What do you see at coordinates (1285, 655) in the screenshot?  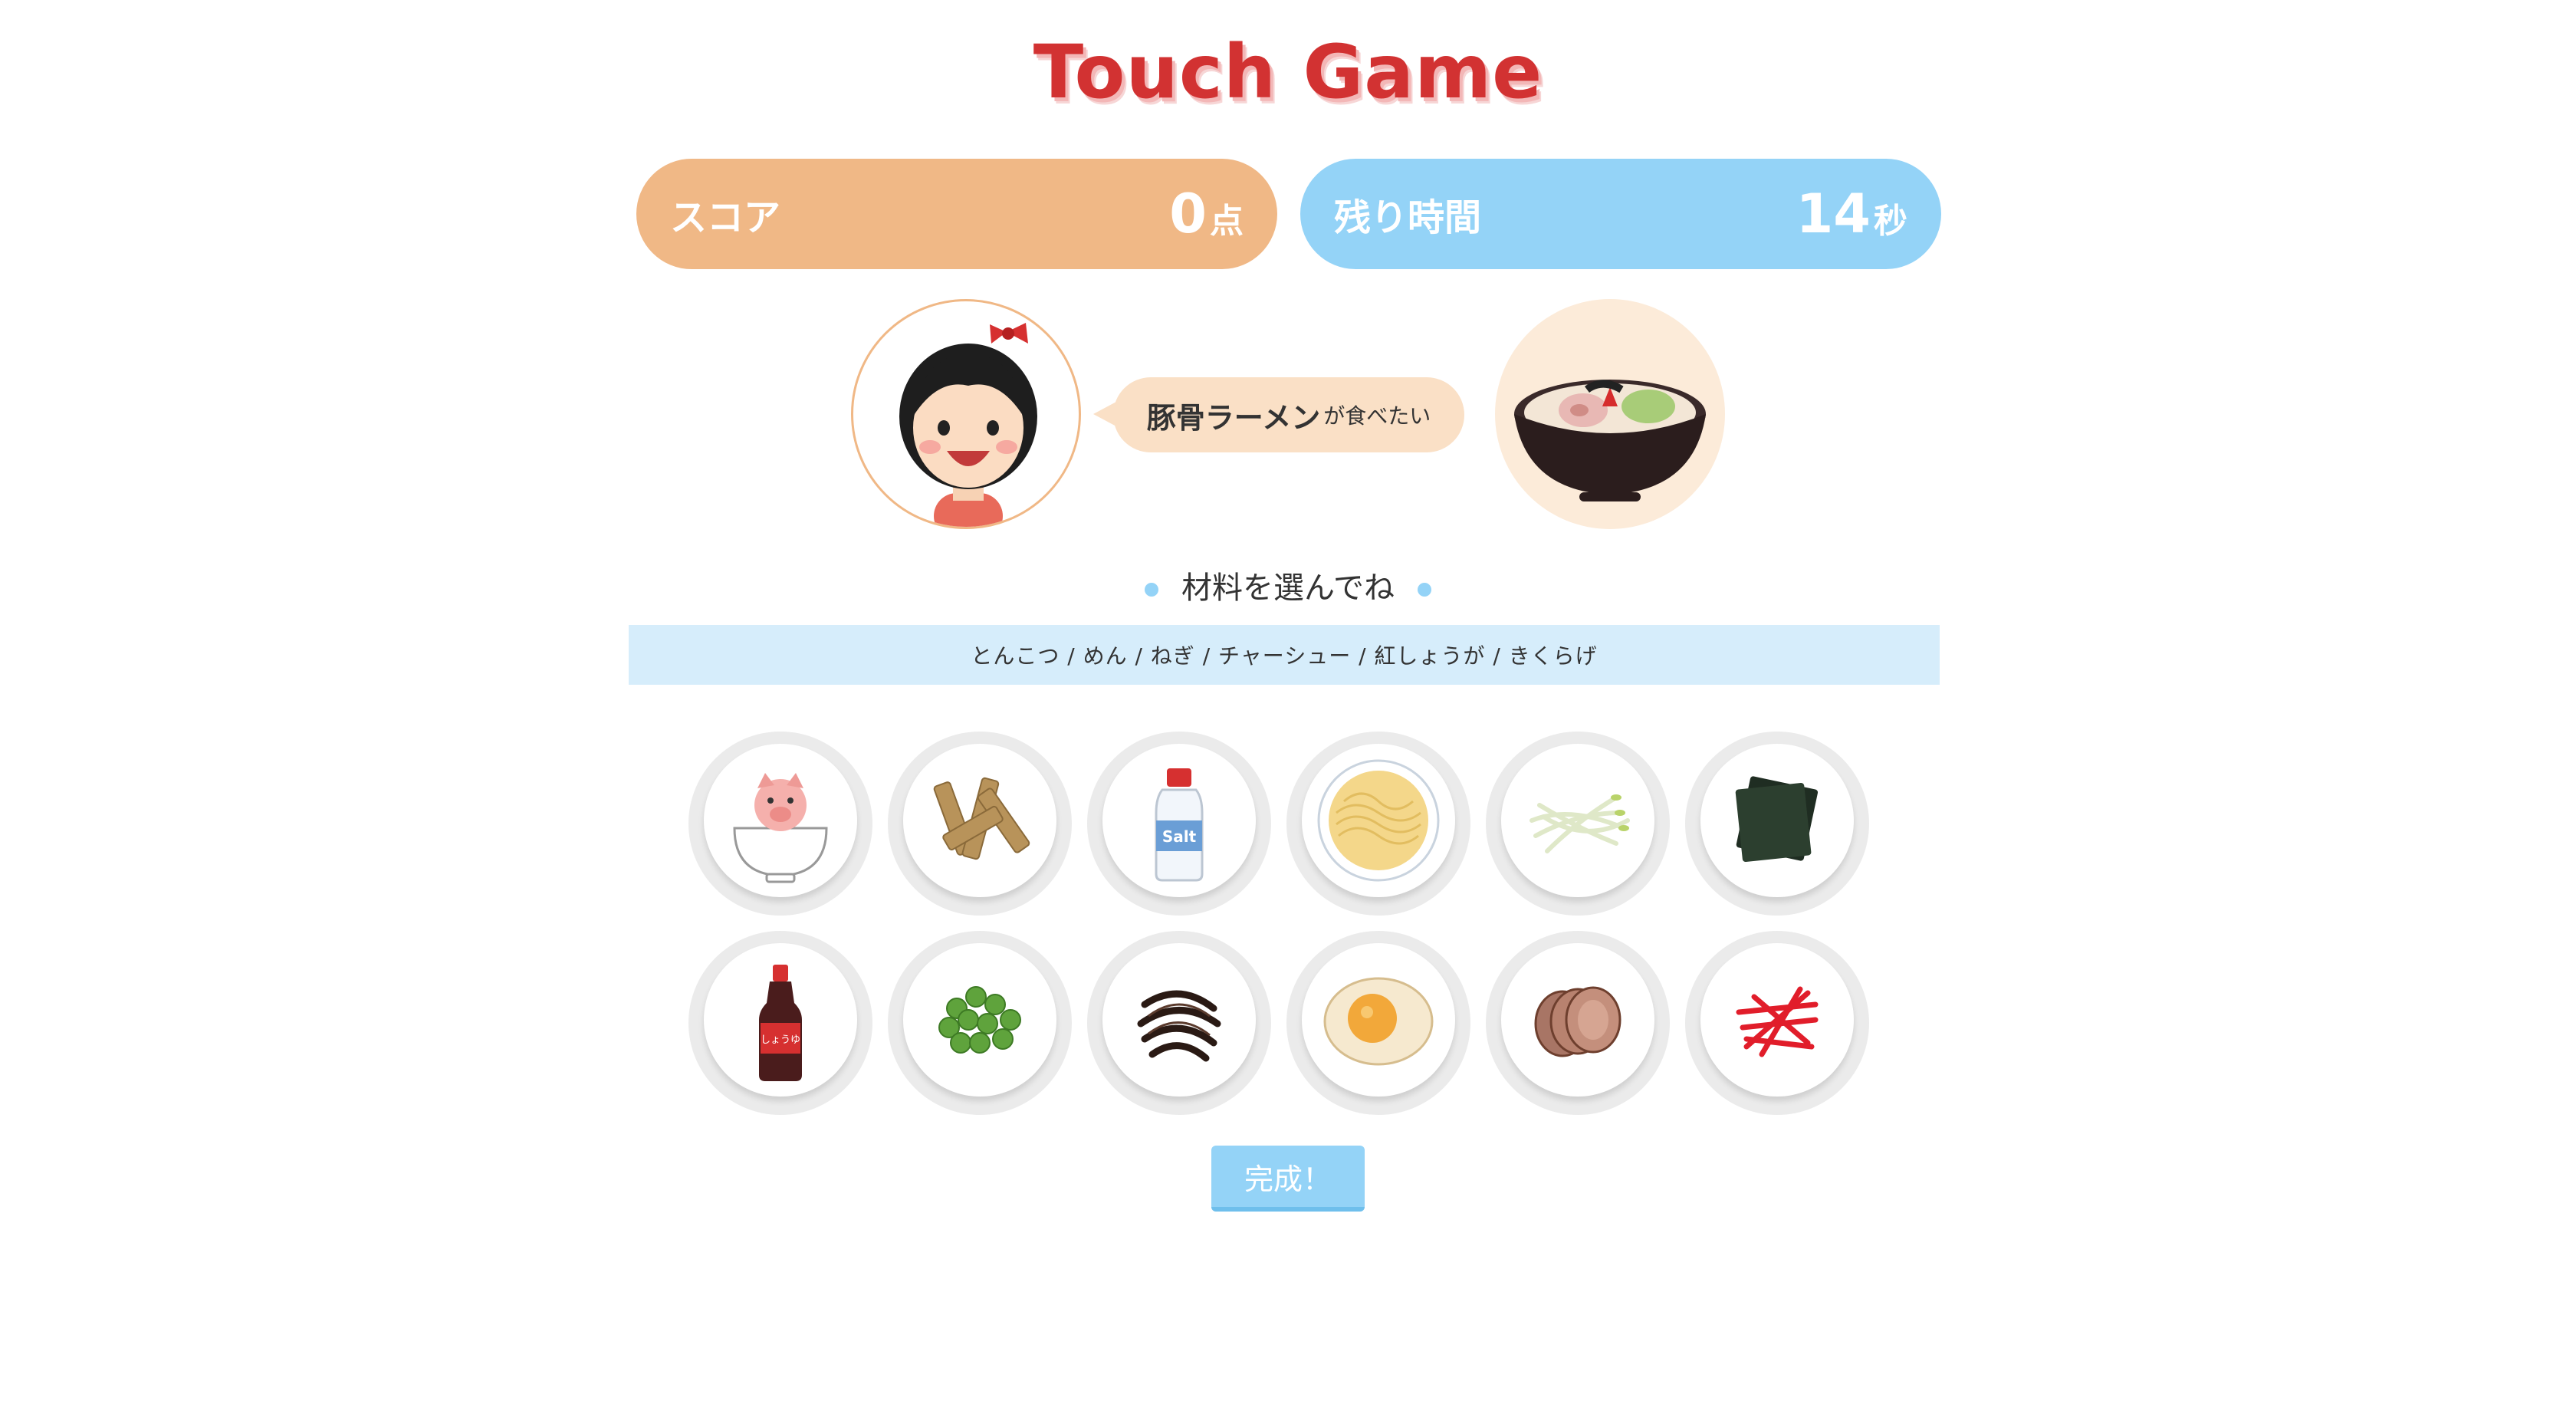 I see `ingredients-hint: とんこつ / めん / ねぎ / チャーシュー / 紅しょうが / きくらげ` at bounding box center [1285, 655].